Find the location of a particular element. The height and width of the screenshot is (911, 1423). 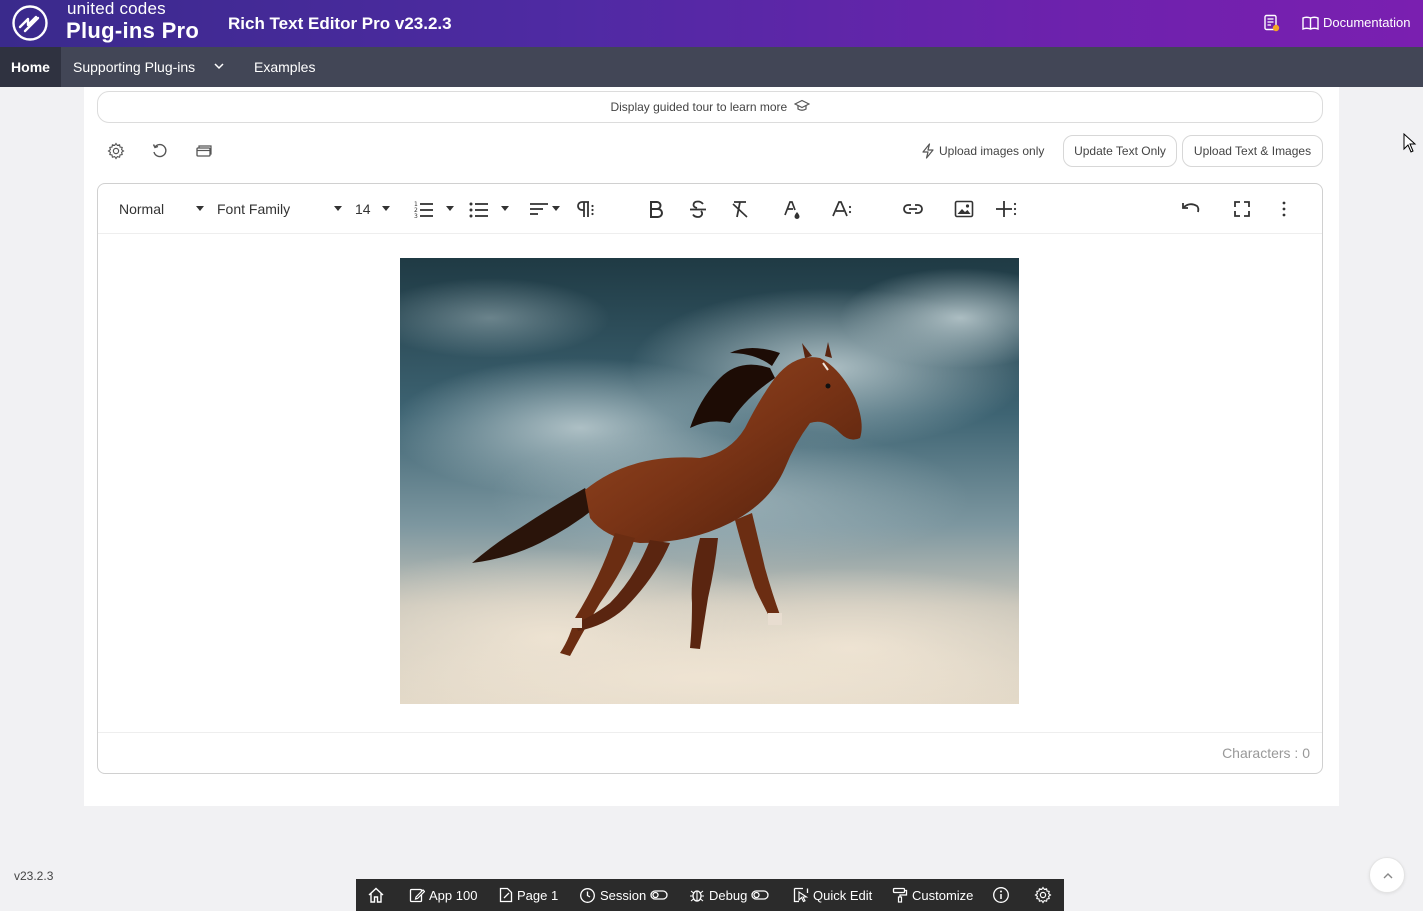

devbar-home-button is located at coordinates (376, 895).